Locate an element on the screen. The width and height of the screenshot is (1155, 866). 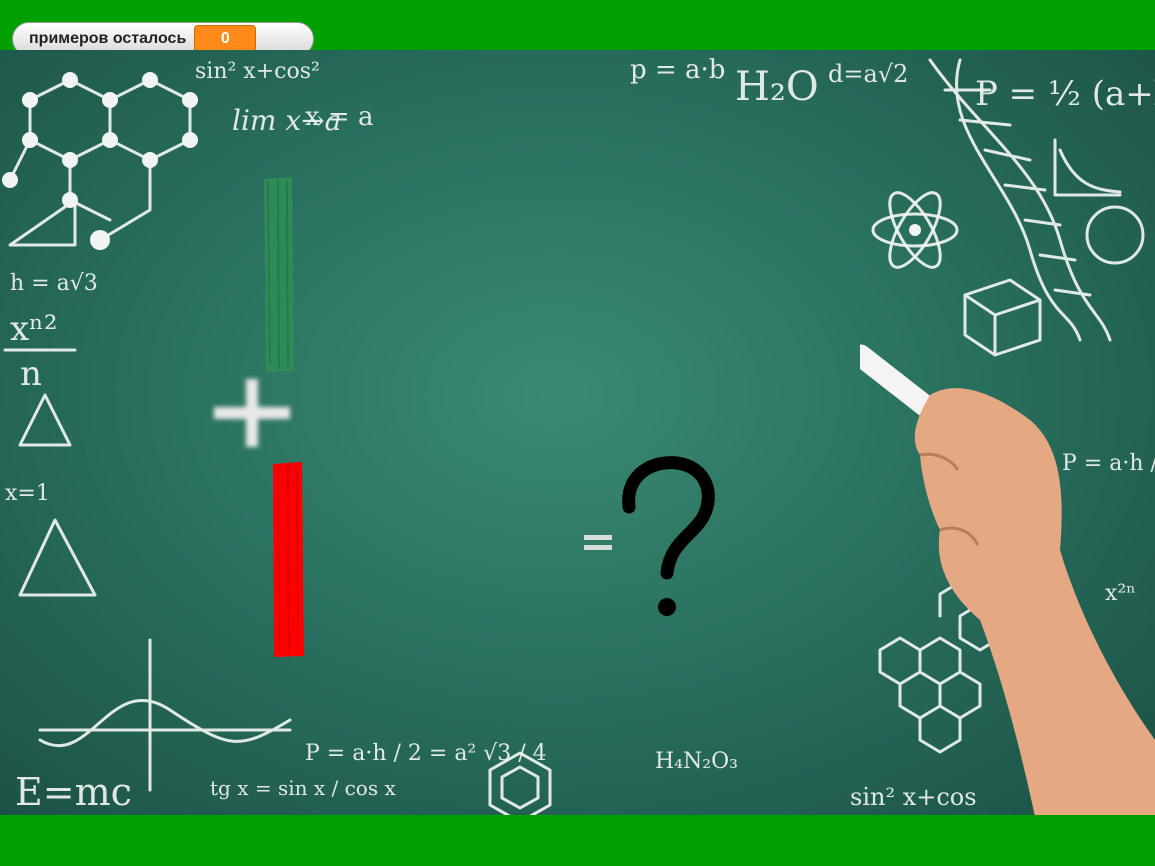
formula-text: n is located at coordinates (31, 374).